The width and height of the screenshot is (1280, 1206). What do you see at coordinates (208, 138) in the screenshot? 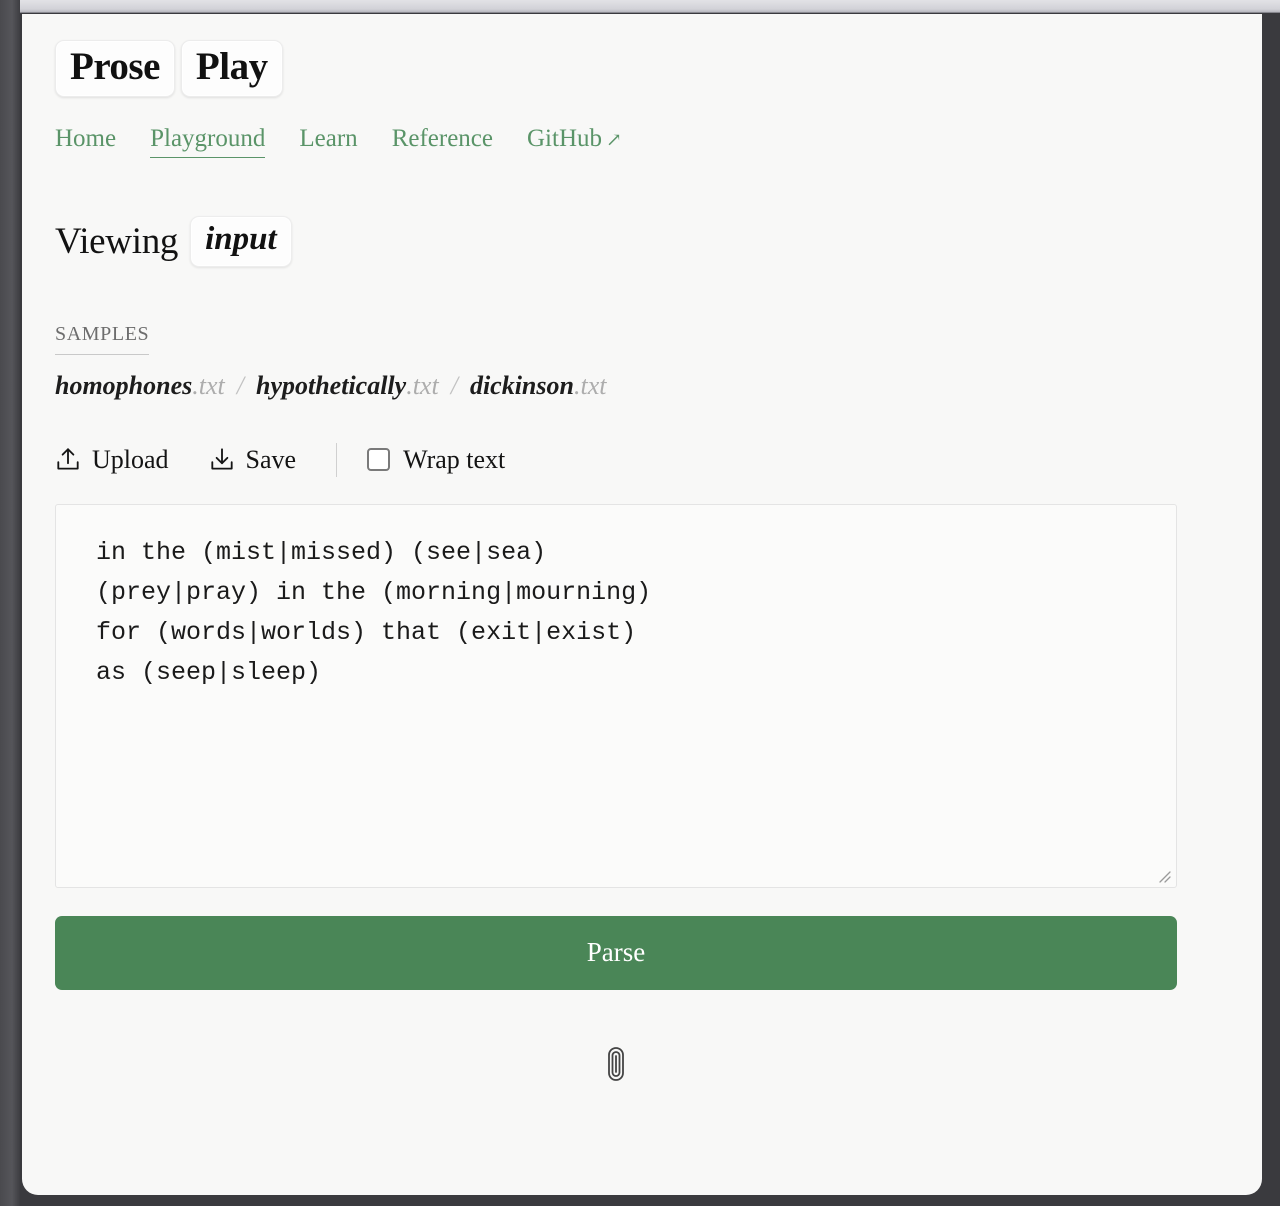
I see `nav-label-playground: Playground` at bounding box center [208, 138].